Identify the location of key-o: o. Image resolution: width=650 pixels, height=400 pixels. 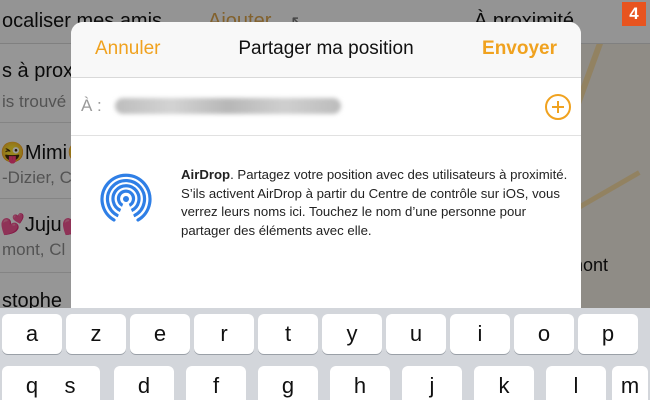
(544, 334).